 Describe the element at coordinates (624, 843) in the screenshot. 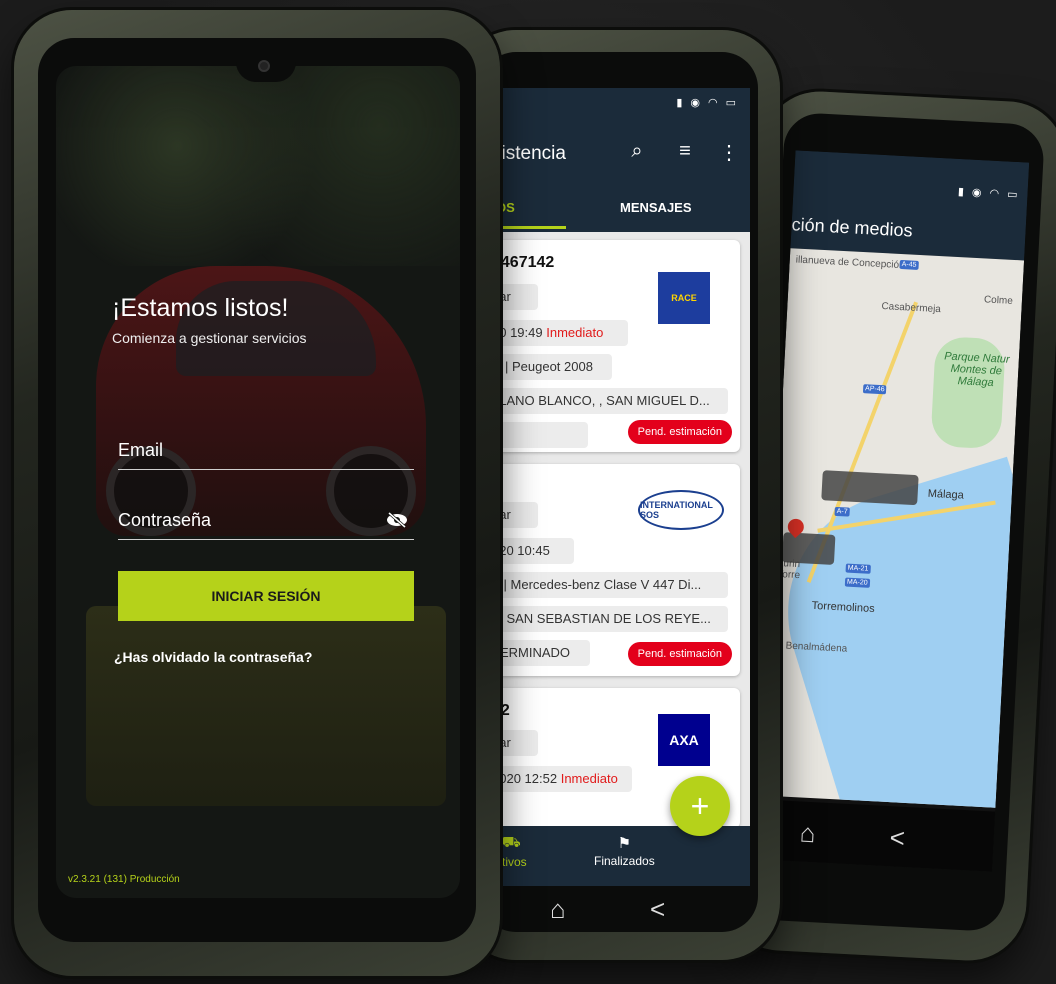

I see `checkered-flag-icon: ⚑` at that location.